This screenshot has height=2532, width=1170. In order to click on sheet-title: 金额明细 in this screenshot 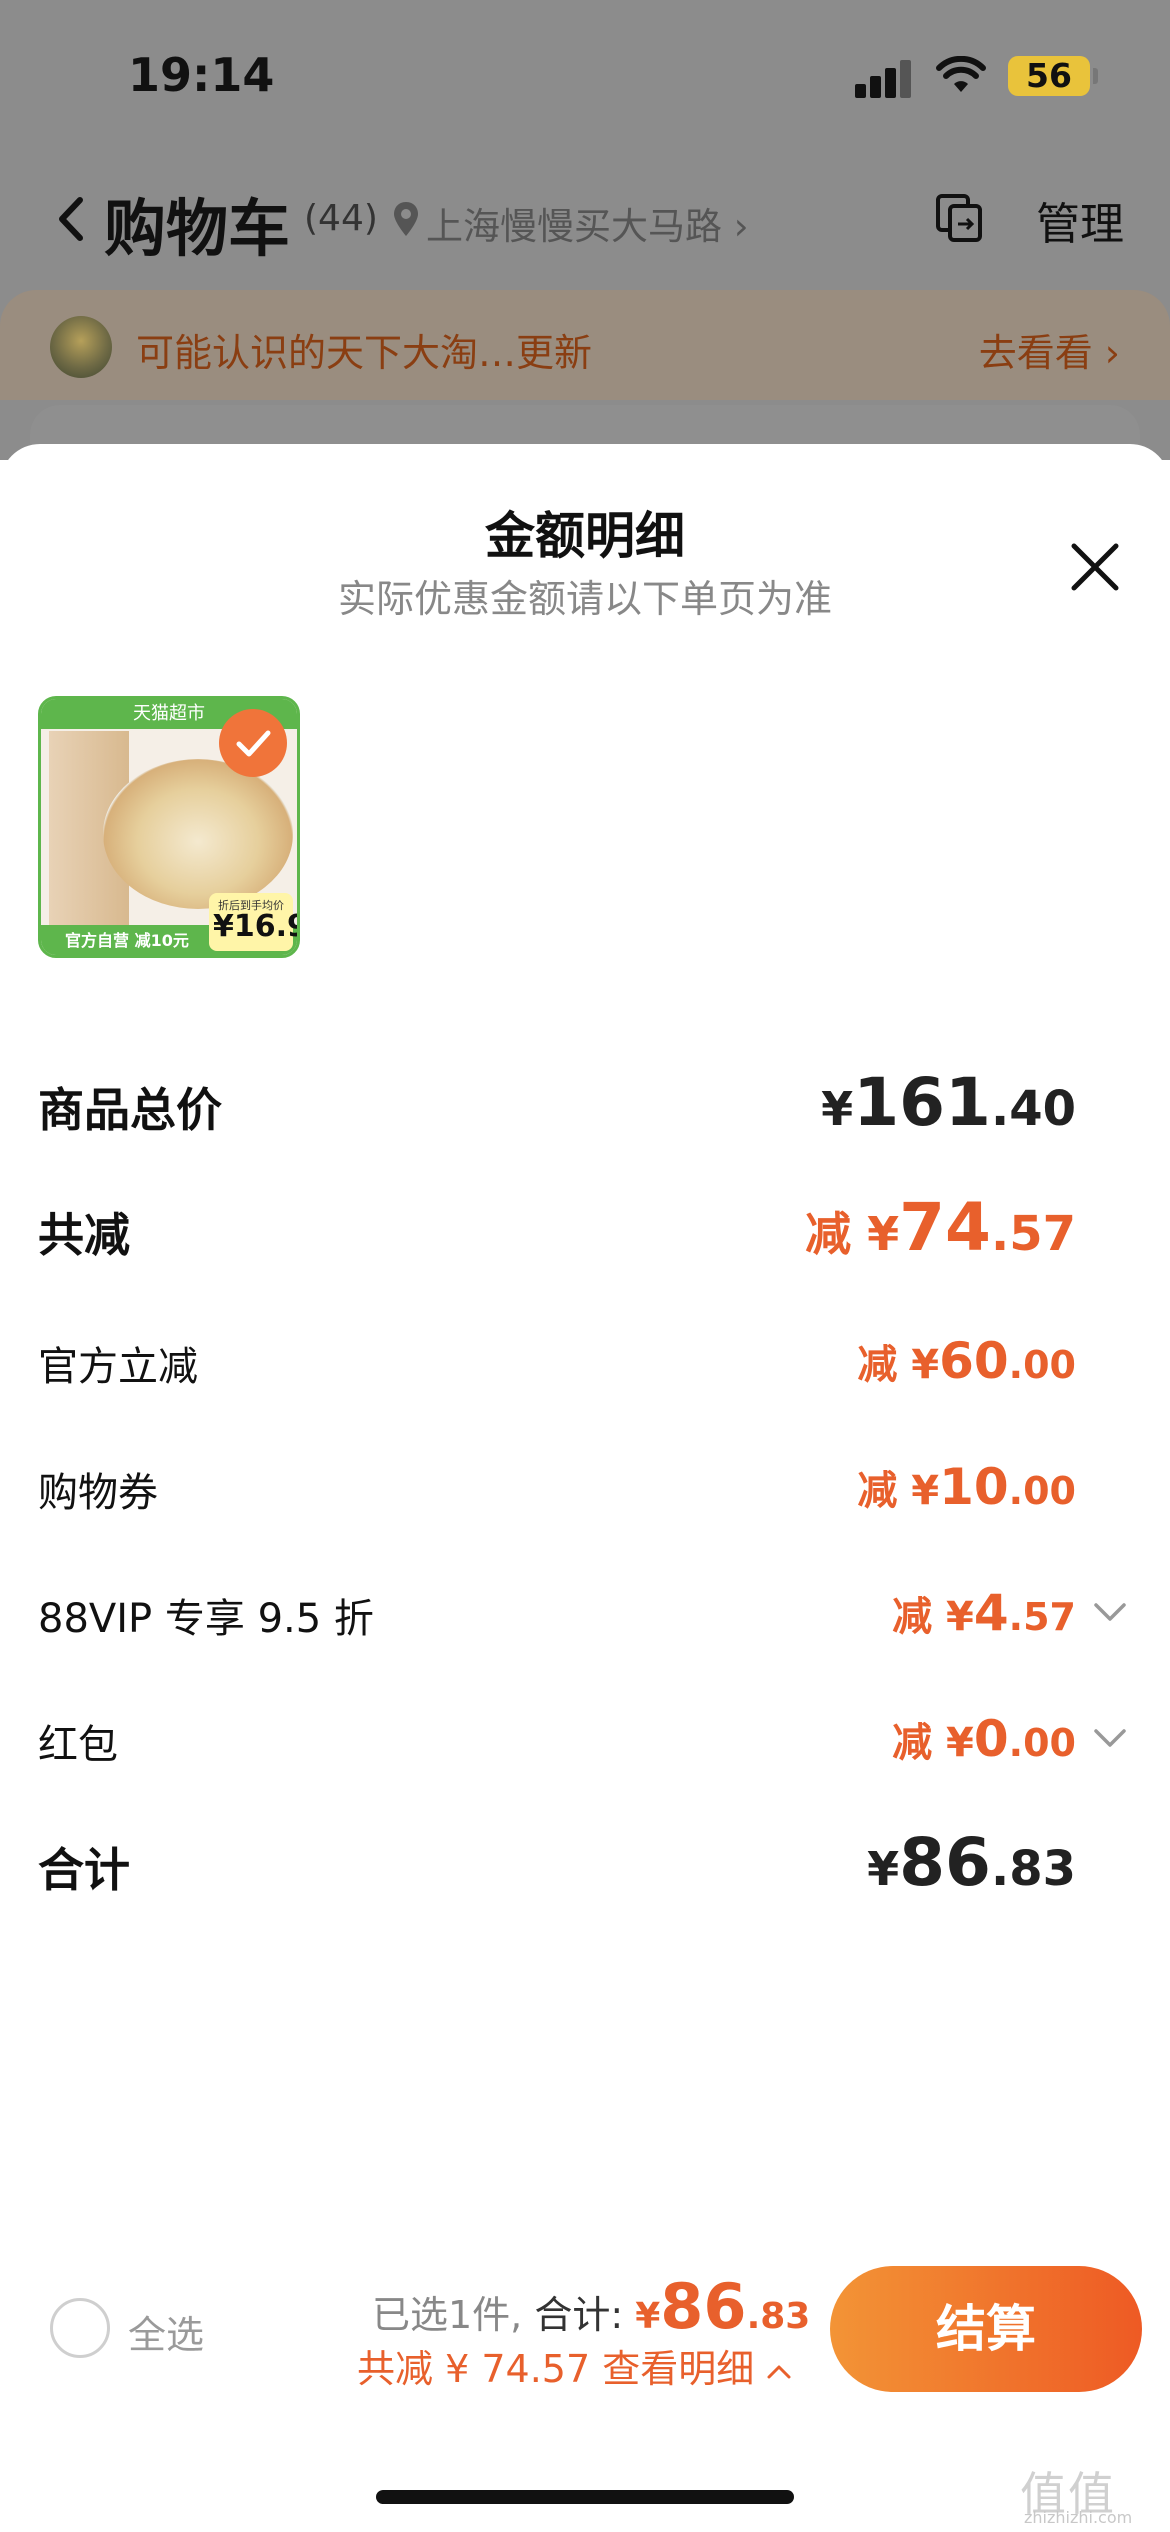, I will do `click(585, 536)`.